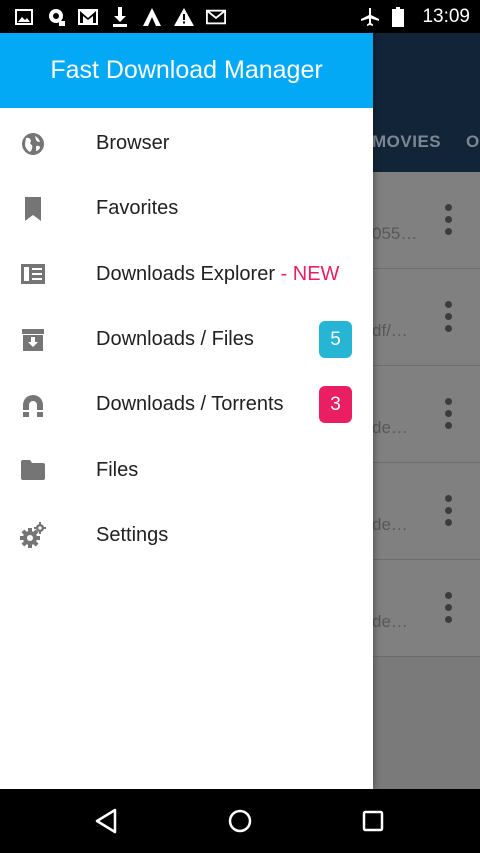  What do you see at coordinates (186, 208) in the screenshot?
I see `menu-item-favorites: Favorites` at bounding box center [186, 208].